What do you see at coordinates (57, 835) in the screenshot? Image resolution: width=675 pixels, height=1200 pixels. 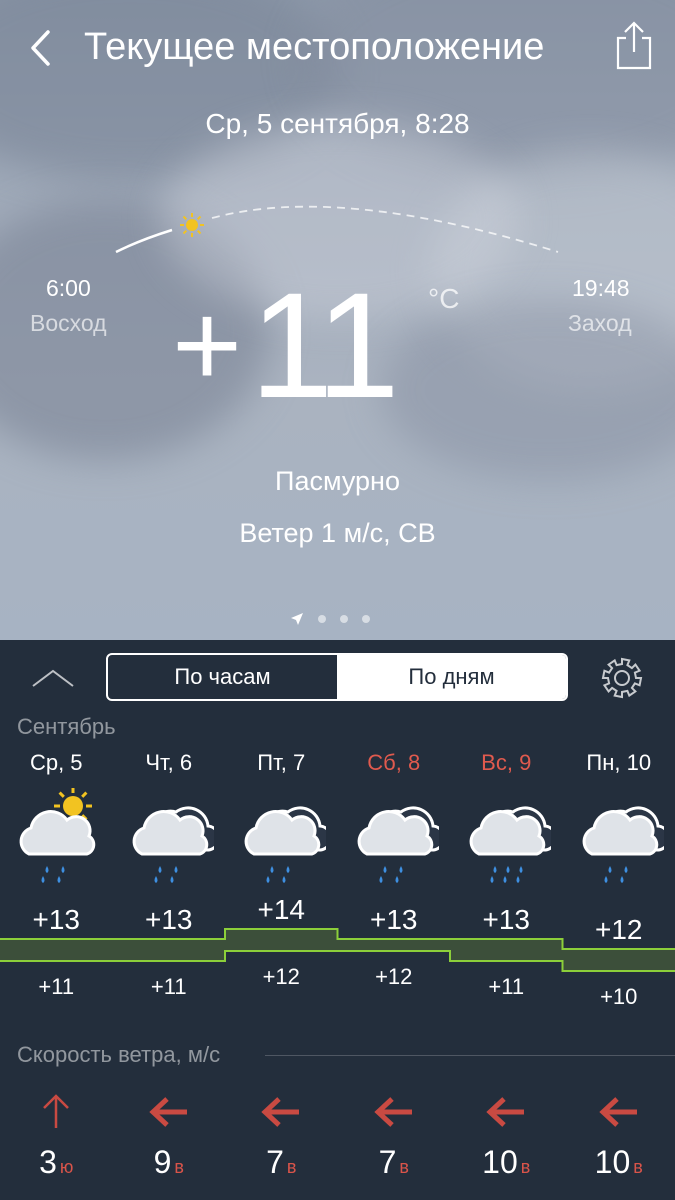 I see `cloud-sun-rain-icon` at bounding box center [57, 835].